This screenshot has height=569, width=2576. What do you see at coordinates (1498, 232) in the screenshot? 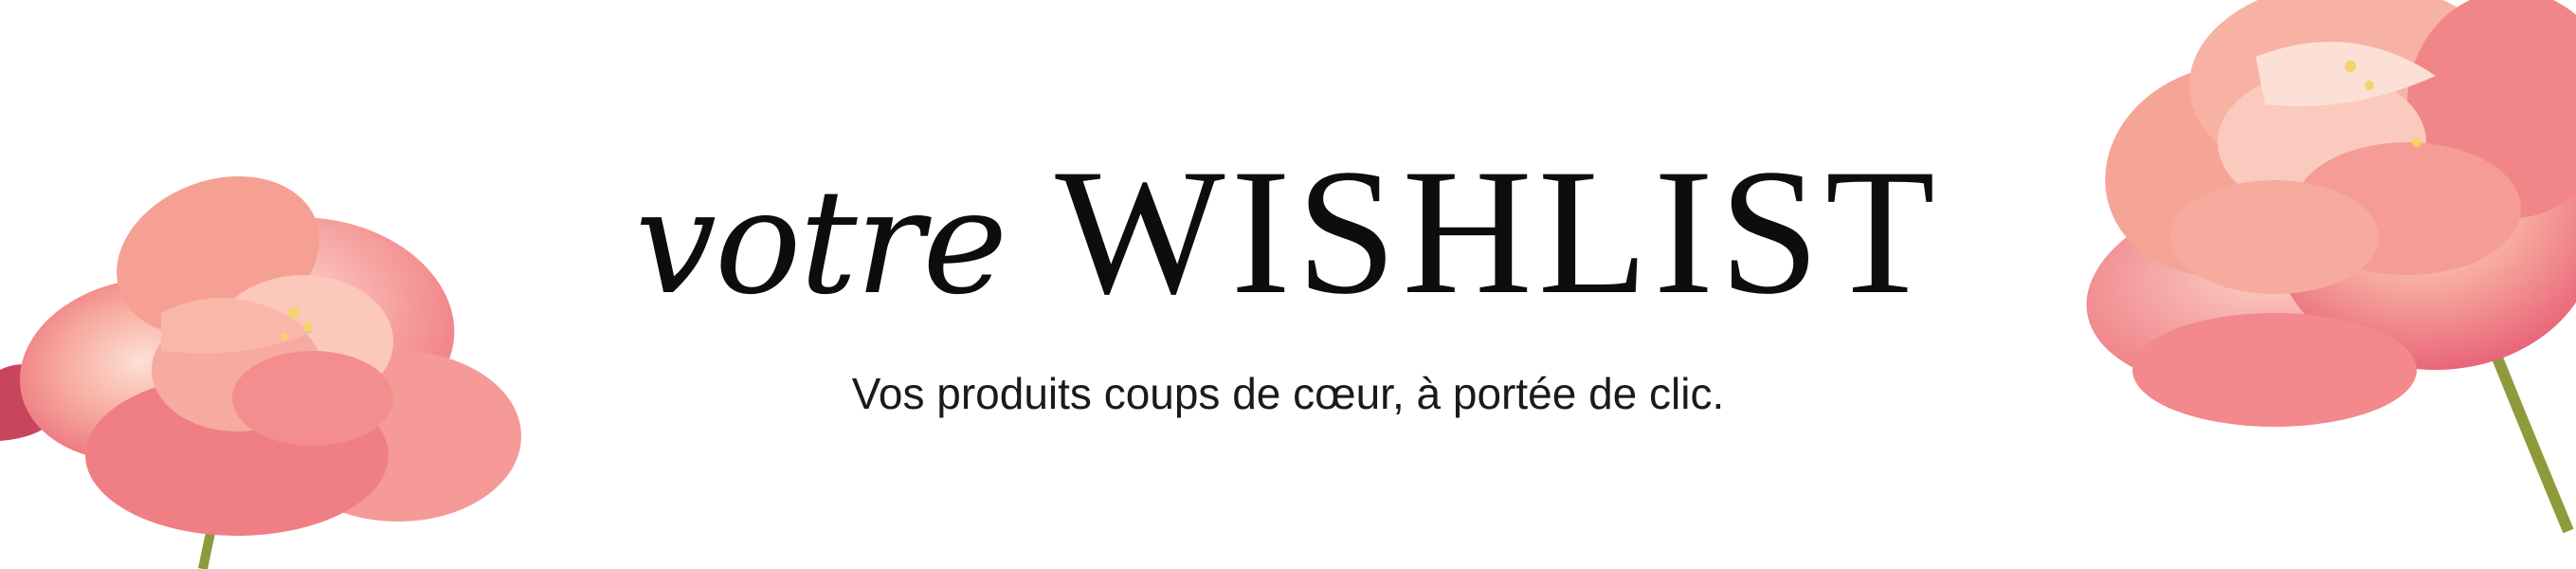
I see `title-main-word: WISHLIST` at bounding box center [1498, 232].